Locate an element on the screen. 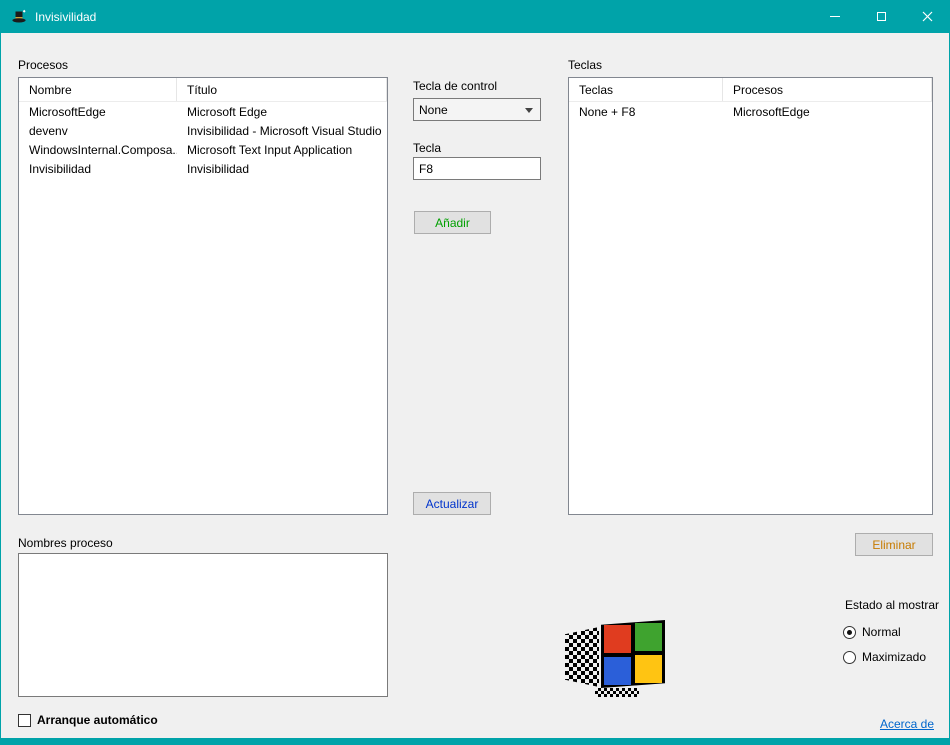  nombres-proceso-label: Nombres proceso is located at coordinates (65, 543).